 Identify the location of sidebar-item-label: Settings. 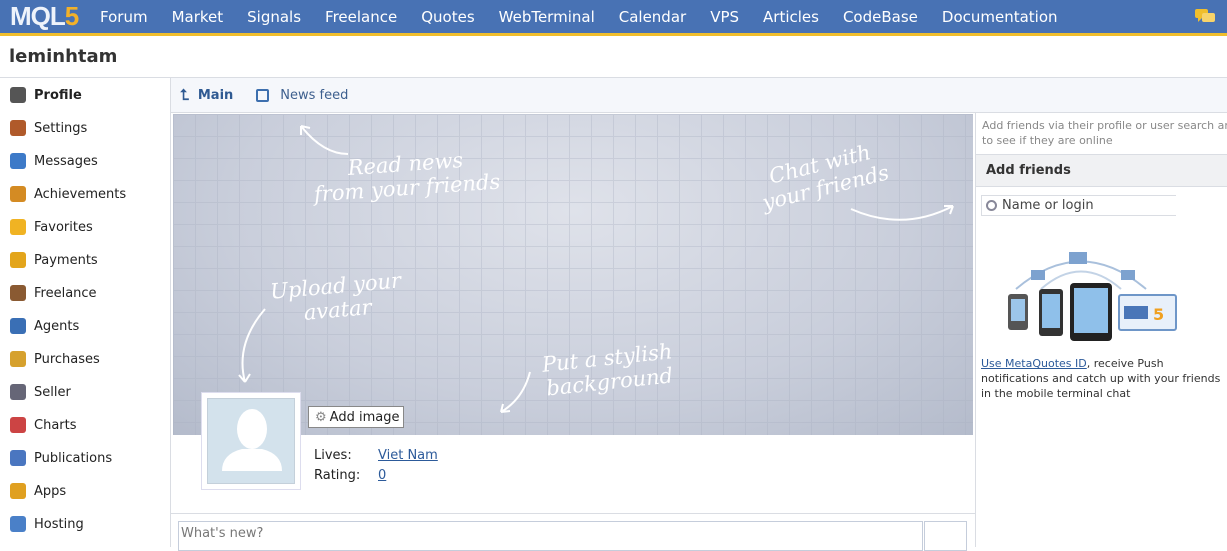
(61, 128).